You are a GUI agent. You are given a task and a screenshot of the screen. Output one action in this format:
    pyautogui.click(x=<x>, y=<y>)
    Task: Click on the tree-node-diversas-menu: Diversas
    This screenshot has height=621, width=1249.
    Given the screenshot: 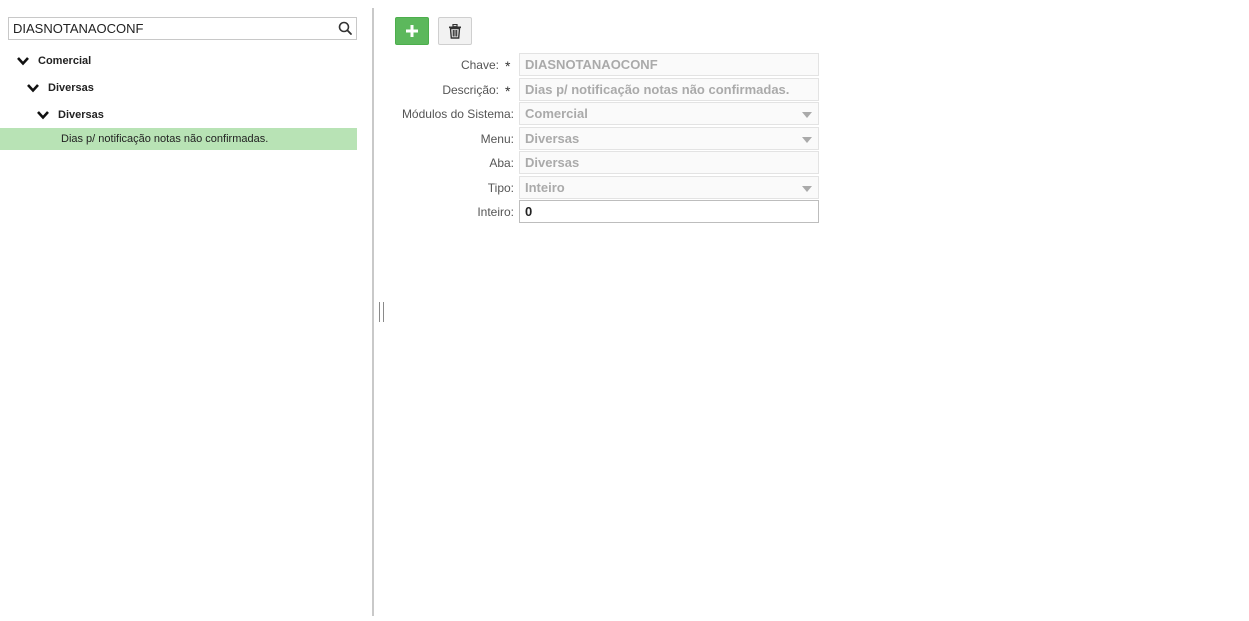 What is the action you would take?
    pyautogui.click(x=60, y=88)
    